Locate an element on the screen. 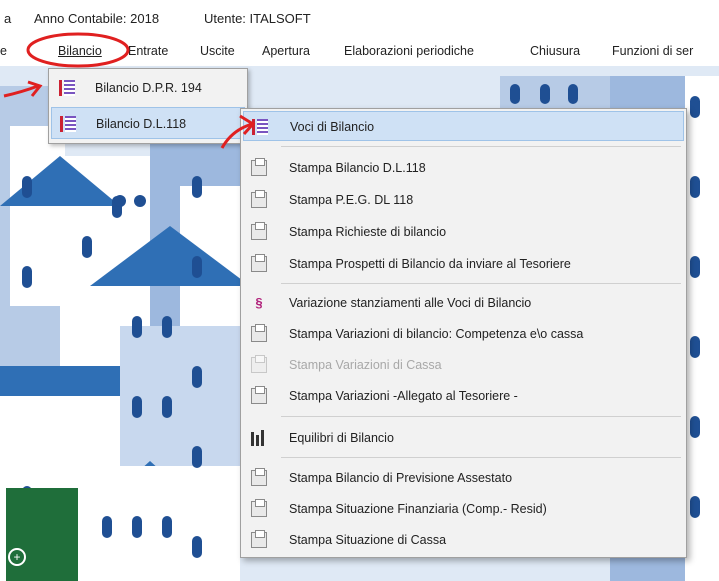 Image resolution: width=719 pixels, height=581 pixels. submenu-item-stampa-bilancio-previsione: Stampa Bilancio di Previsione Assestato is located at coordinates (463, 478).